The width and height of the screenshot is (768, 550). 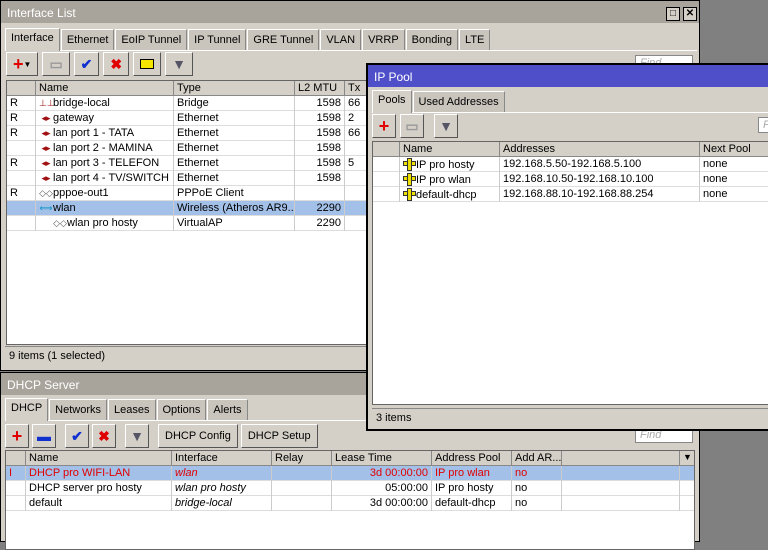 I want to click on find-input: F, so click(x=763, y=125).